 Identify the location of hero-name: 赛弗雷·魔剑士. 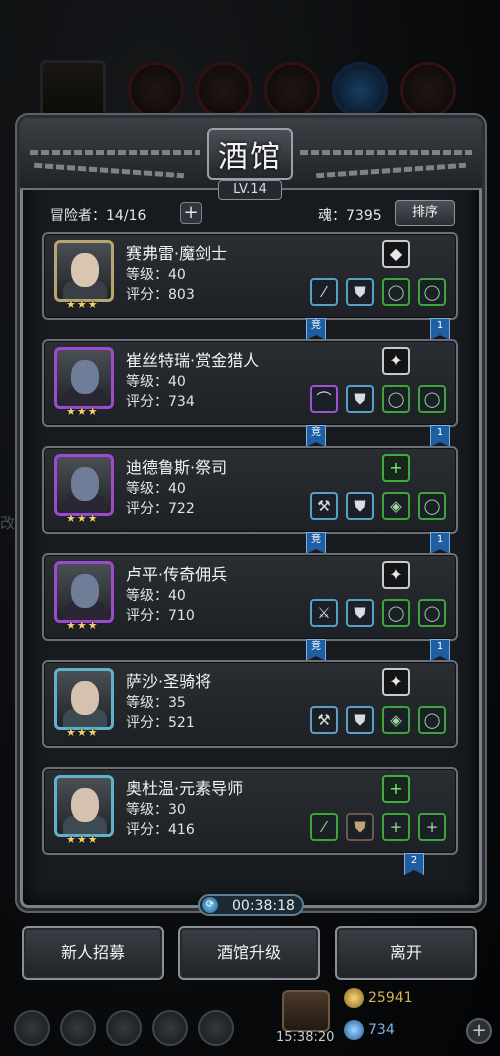
(177, 253).